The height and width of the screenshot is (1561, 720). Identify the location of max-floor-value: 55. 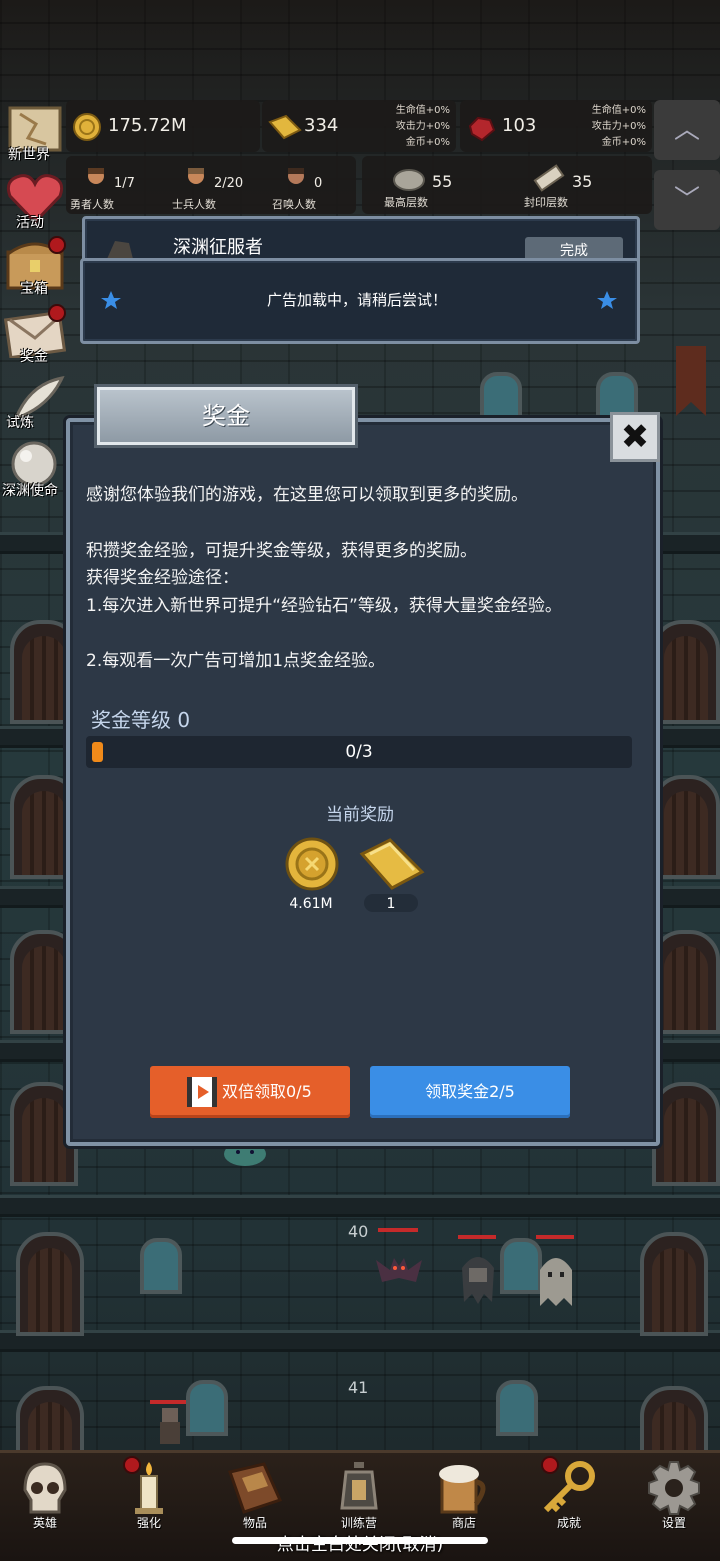
(442, 181).